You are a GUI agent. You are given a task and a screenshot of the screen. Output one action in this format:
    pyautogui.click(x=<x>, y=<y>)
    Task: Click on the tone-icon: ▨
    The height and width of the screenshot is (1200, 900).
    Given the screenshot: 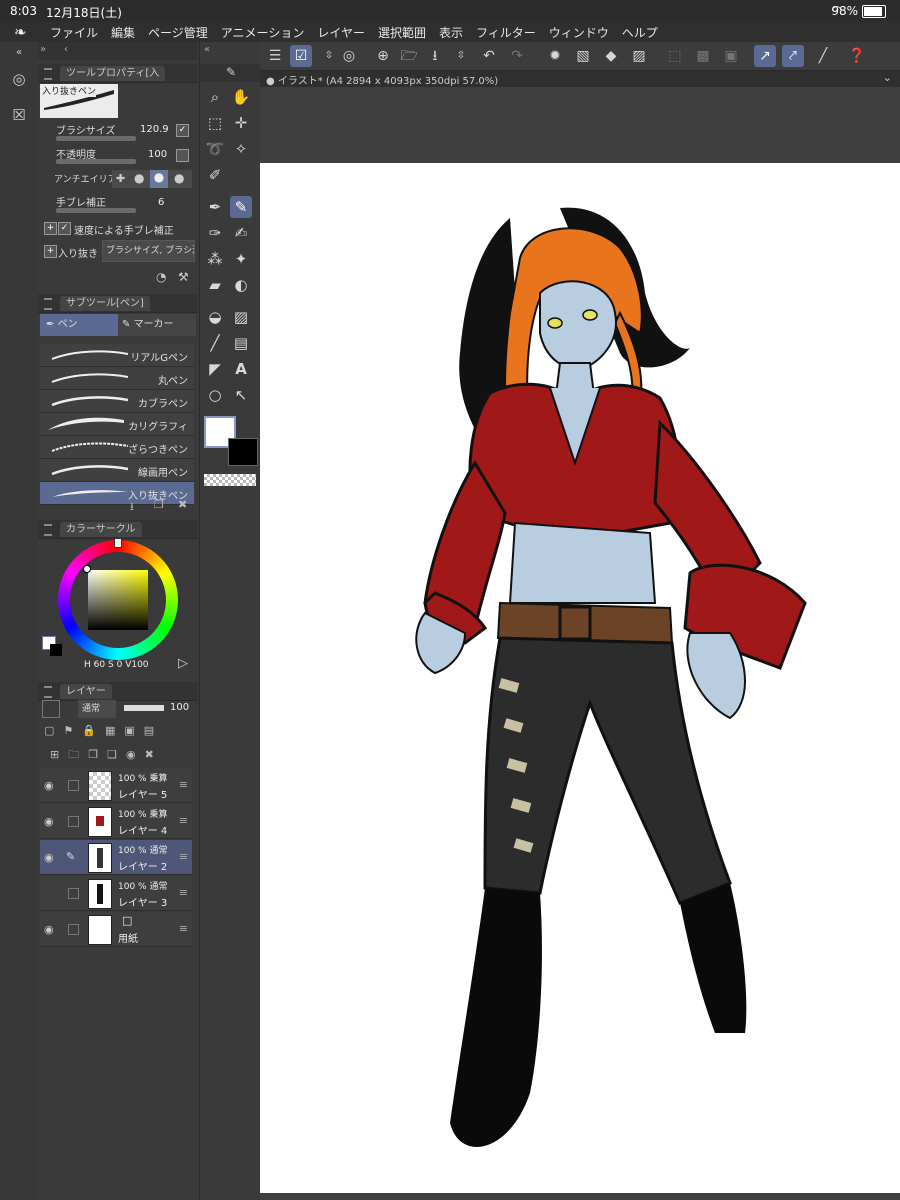 What is the action you would take?
    pyautogui.click(x=639, y=56)
    